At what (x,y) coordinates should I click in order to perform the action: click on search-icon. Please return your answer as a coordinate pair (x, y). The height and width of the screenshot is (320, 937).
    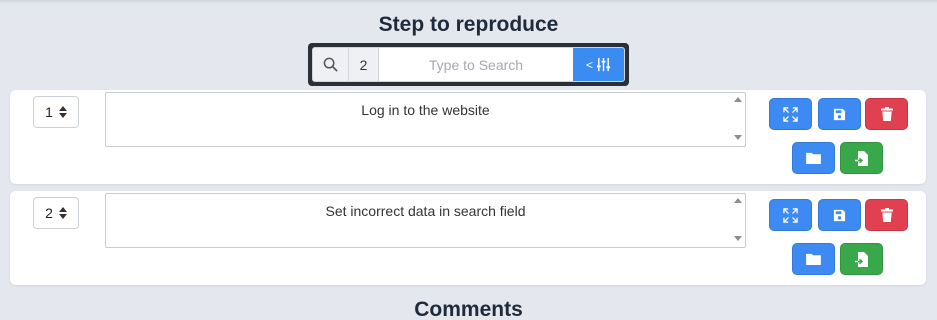
    Looking at the image, I should click on (331, 64).